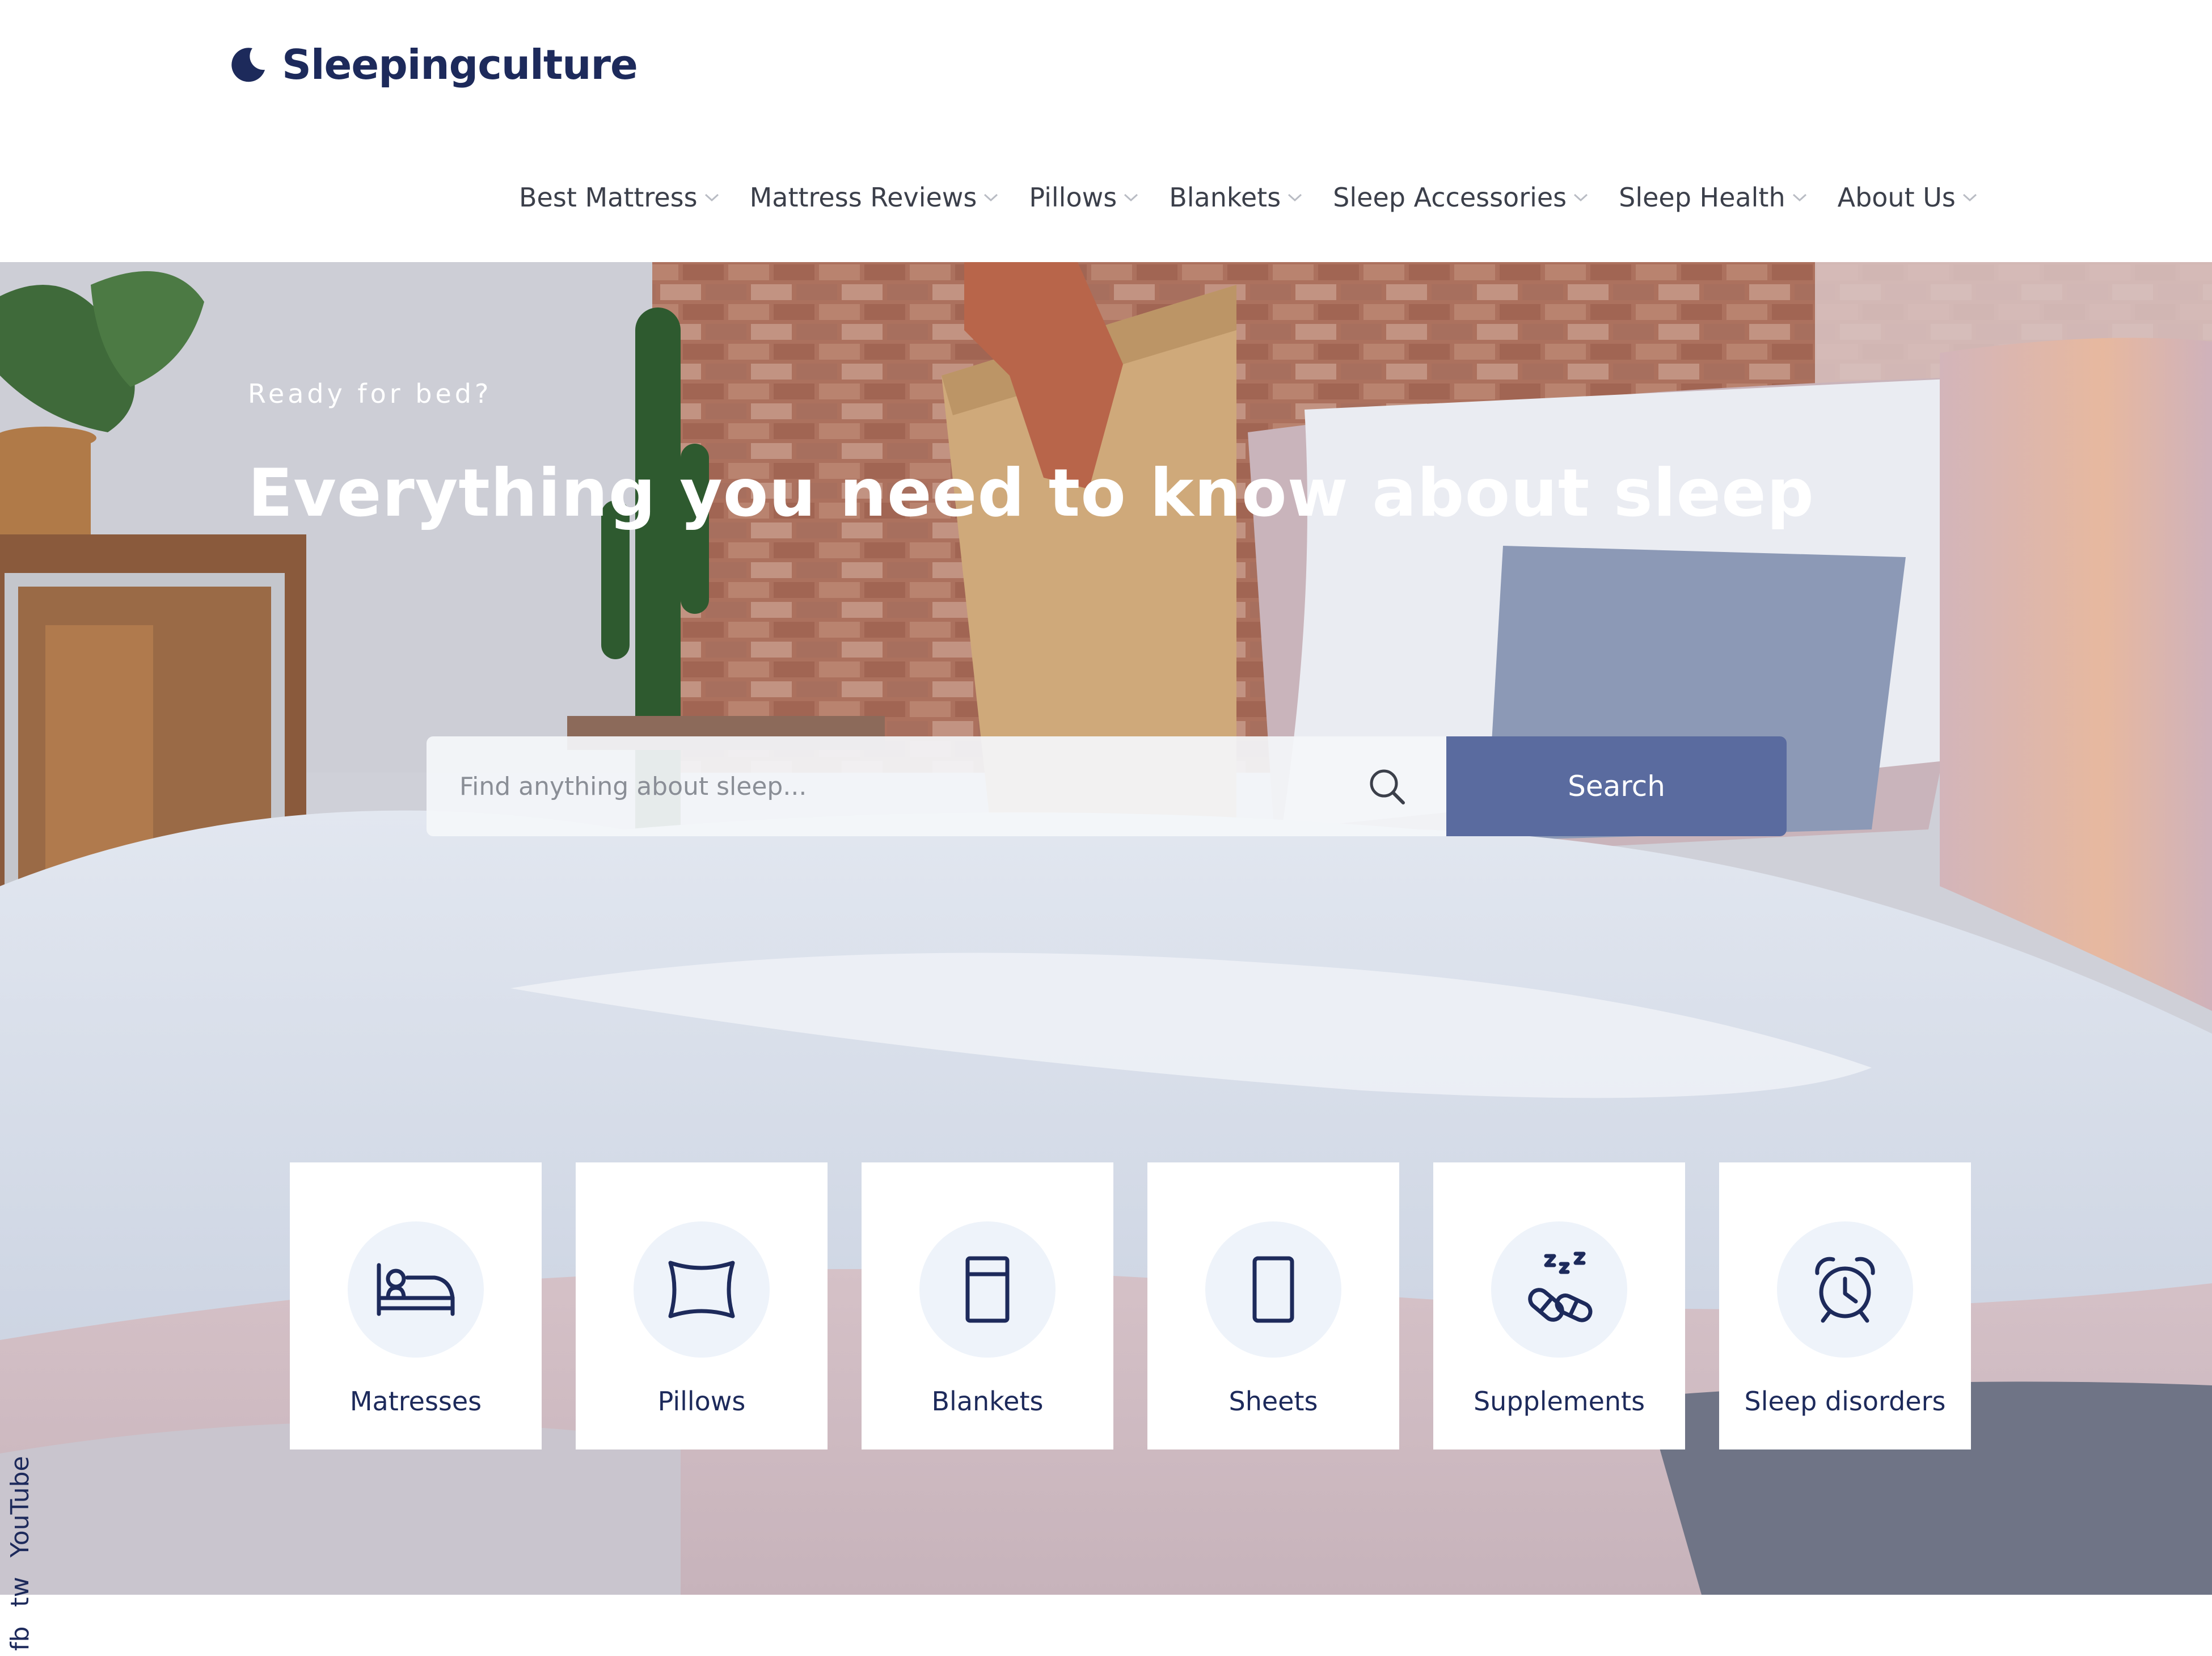 Image resolution: width=2212 pixels, height=1656 pixels. Describe the element at coordinates (460, 65) in the screenshot. I see `brand-name: Sleepingculture` at that location.